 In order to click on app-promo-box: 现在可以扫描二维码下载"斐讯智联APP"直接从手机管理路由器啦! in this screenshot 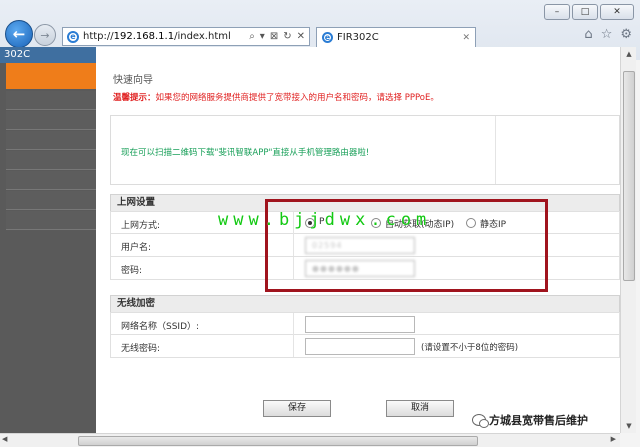, I will do `click(365, 150)`.